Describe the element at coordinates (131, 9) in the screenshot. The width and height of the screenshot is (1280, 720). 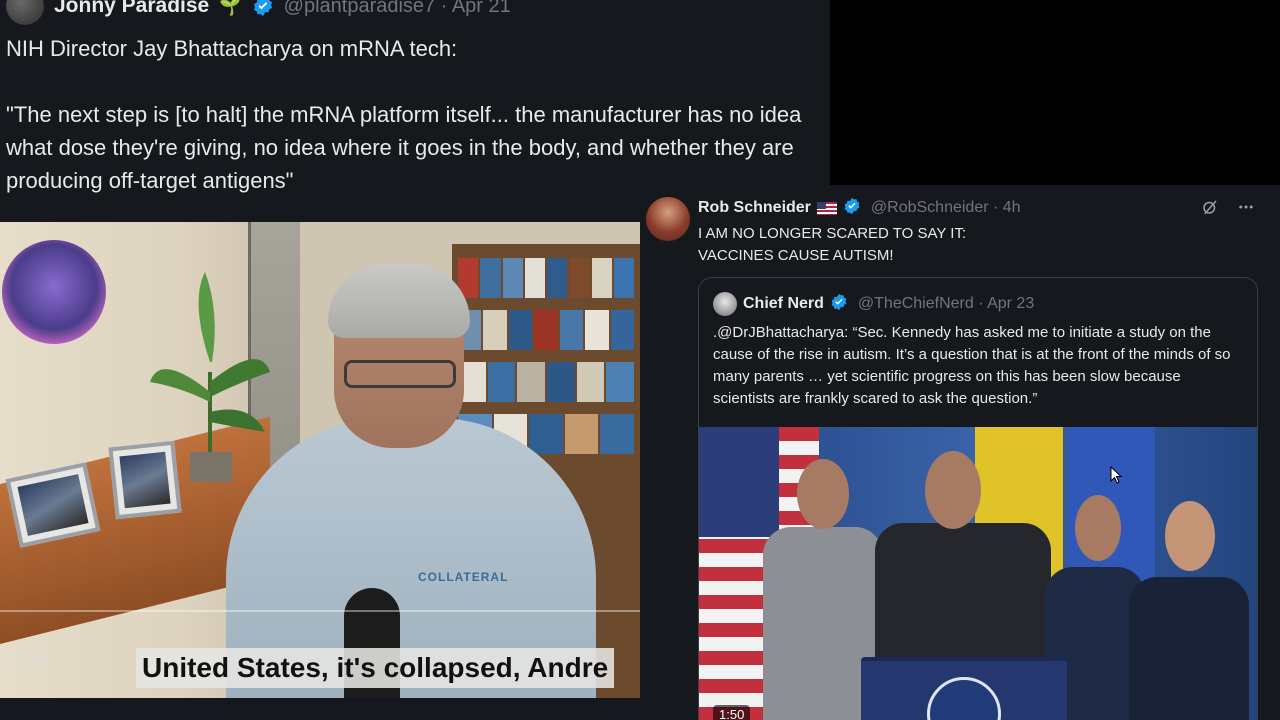
I see `author-name: Jonny Paradise` at that location.